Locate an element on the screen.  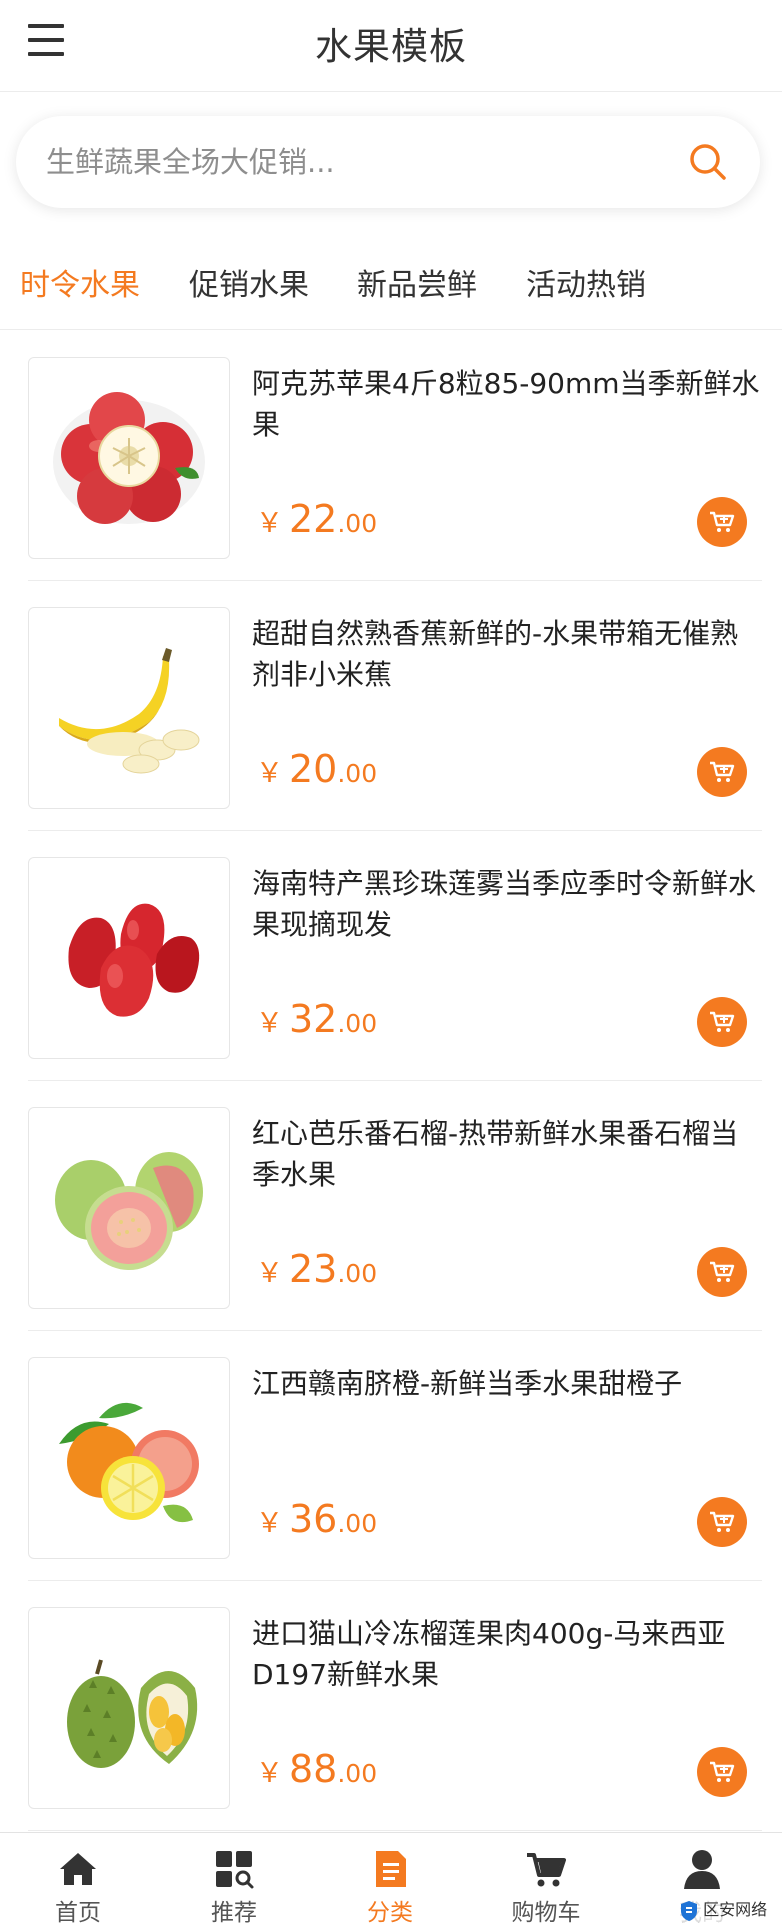
product-image-banana is located at coordinates (129, 708).